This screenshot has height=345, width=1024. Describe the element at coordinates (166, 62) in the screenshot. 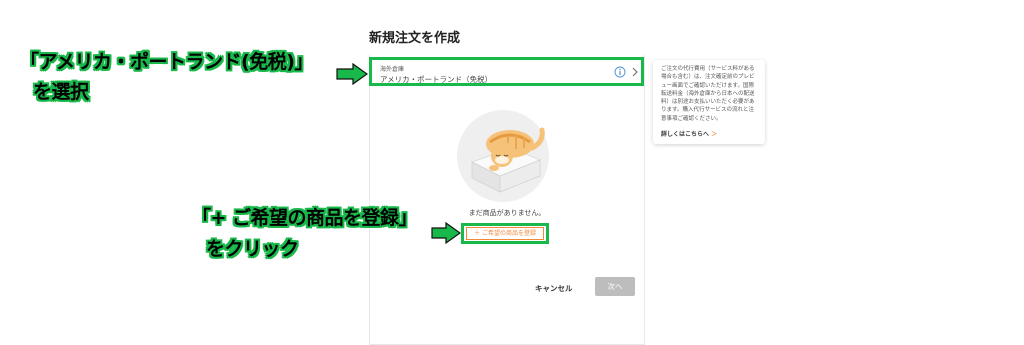

I see `annotation-step1-title: 「アメリカ・ポートランド(免税)」` at that location.